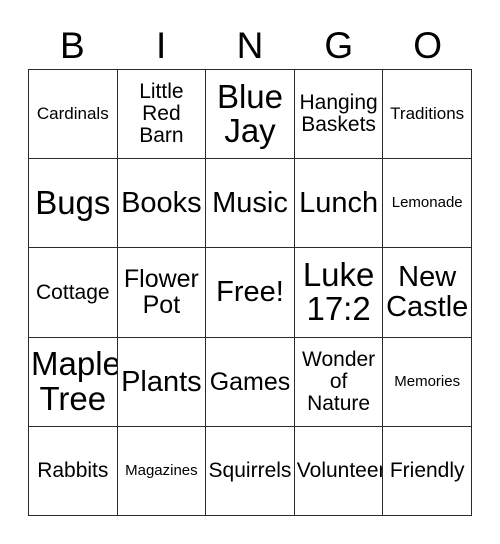  I want to click on bingo-cell-label: Flower Pot, so click(161, 292).